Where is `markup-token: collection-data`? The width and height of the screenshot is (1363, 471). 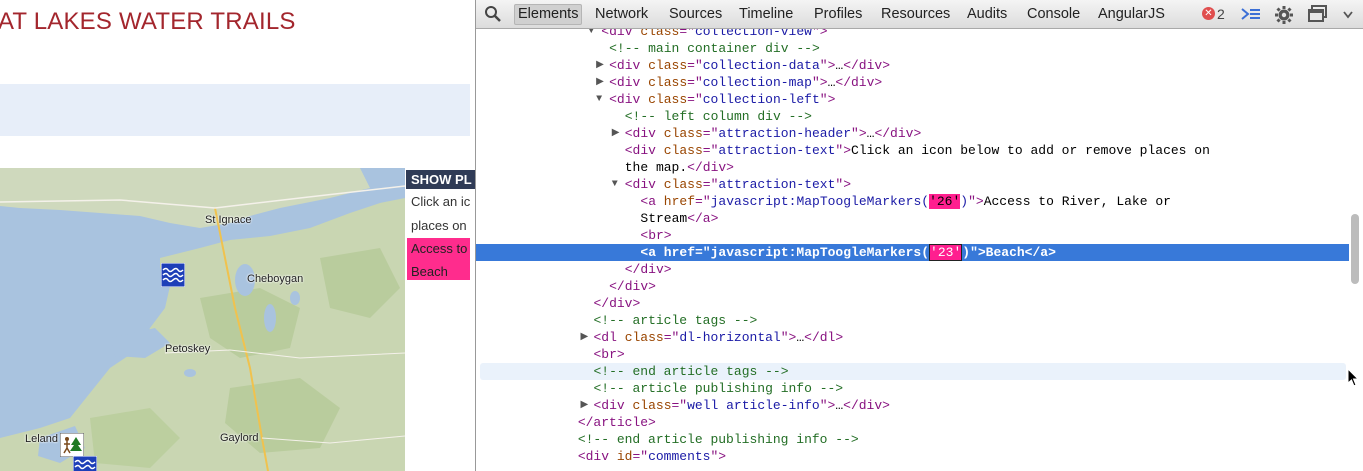 markup-token: collection-data is located at coordinates (761, 65).